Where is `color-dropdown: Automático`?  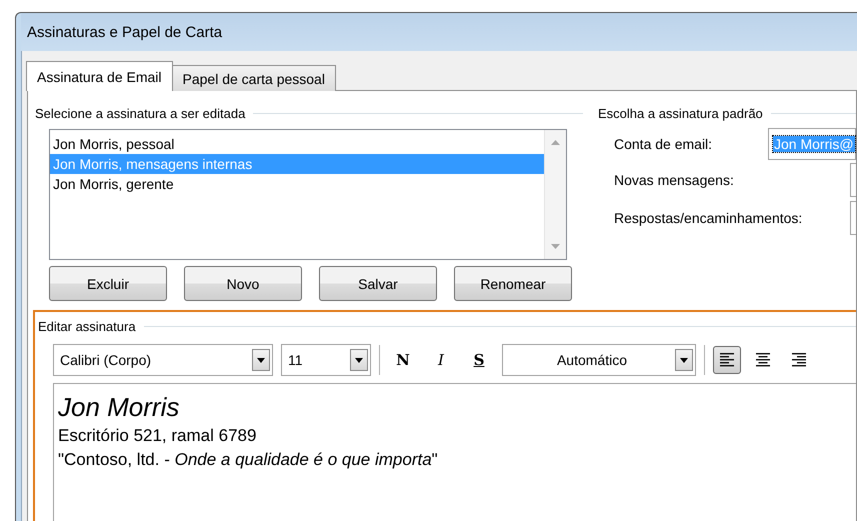
color-dropdown: Automático is located at coordinates (599, 360).